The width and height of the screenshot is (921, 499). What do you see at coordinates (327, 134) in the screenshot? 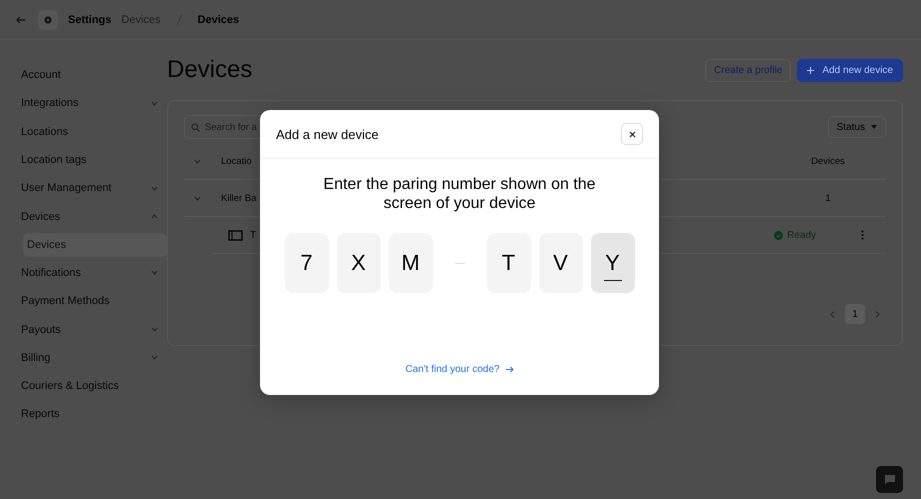
I see `modal-title: Add a new device` at bounding box center [327, 134].